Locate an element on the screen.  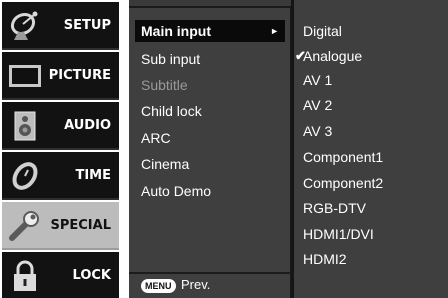
submenu-label: Auto Demo is located at coordinates (176, 191).